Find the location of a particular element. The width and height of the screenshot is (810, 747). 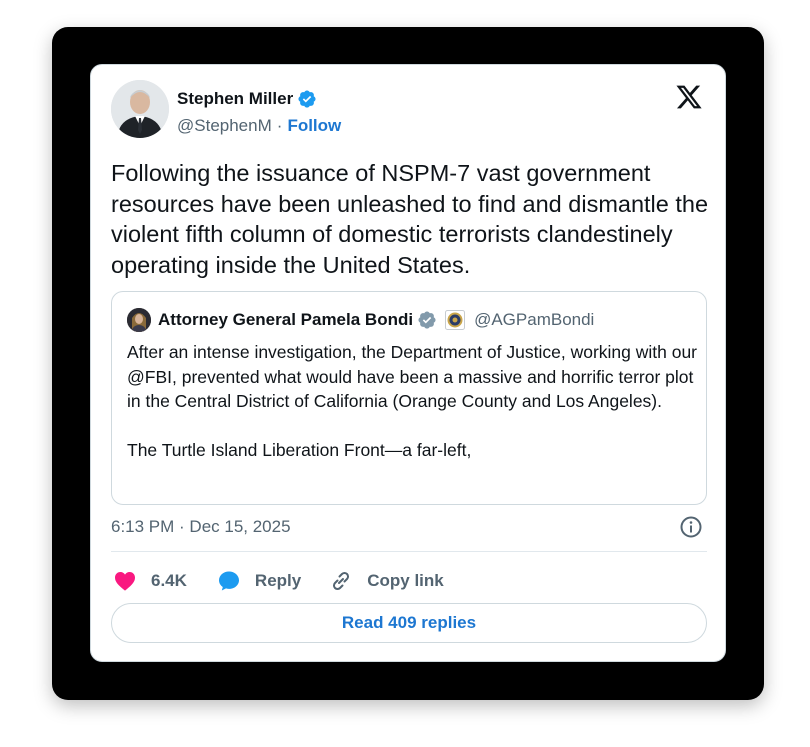

x-logo-icon is located at coordinates (689, 97).